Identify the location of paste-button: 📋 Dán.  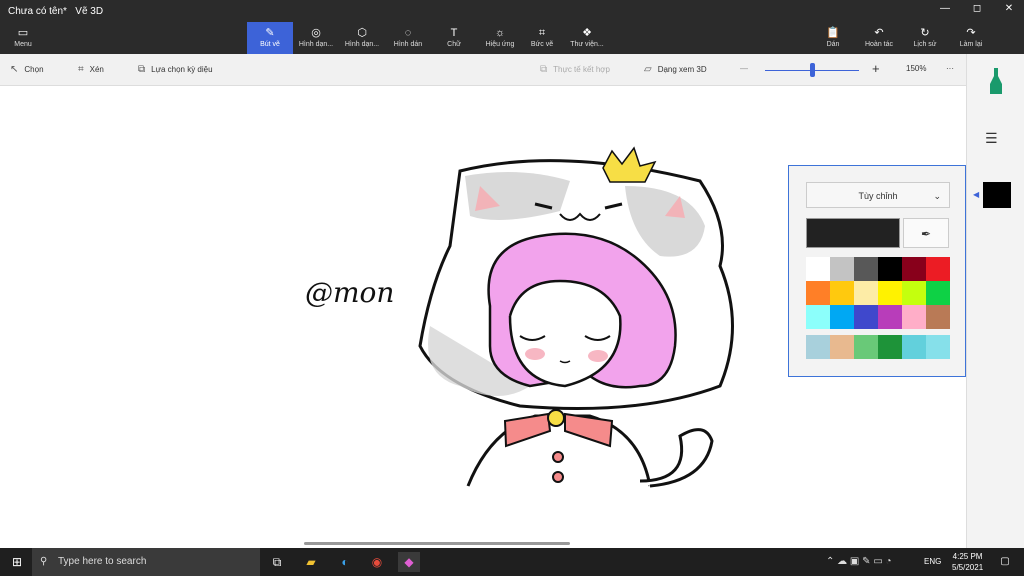
(833, 38).